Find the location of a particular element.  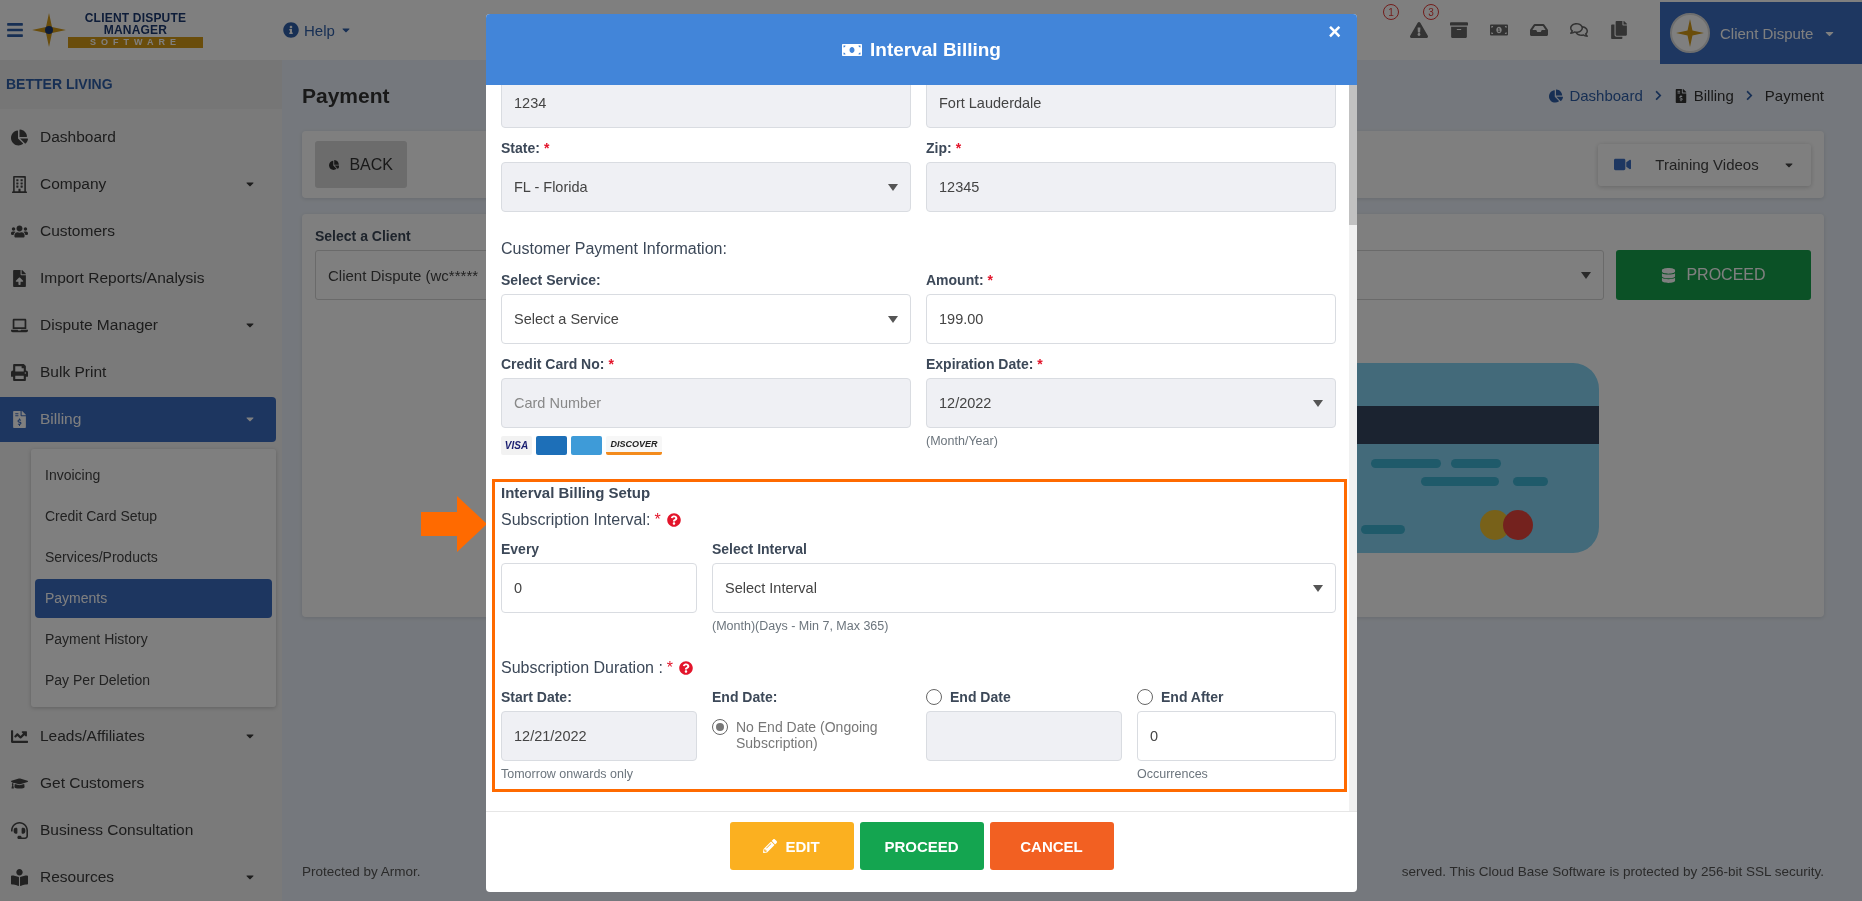

breadcrumb-link: Payment is located at coordinates (1794, 95).